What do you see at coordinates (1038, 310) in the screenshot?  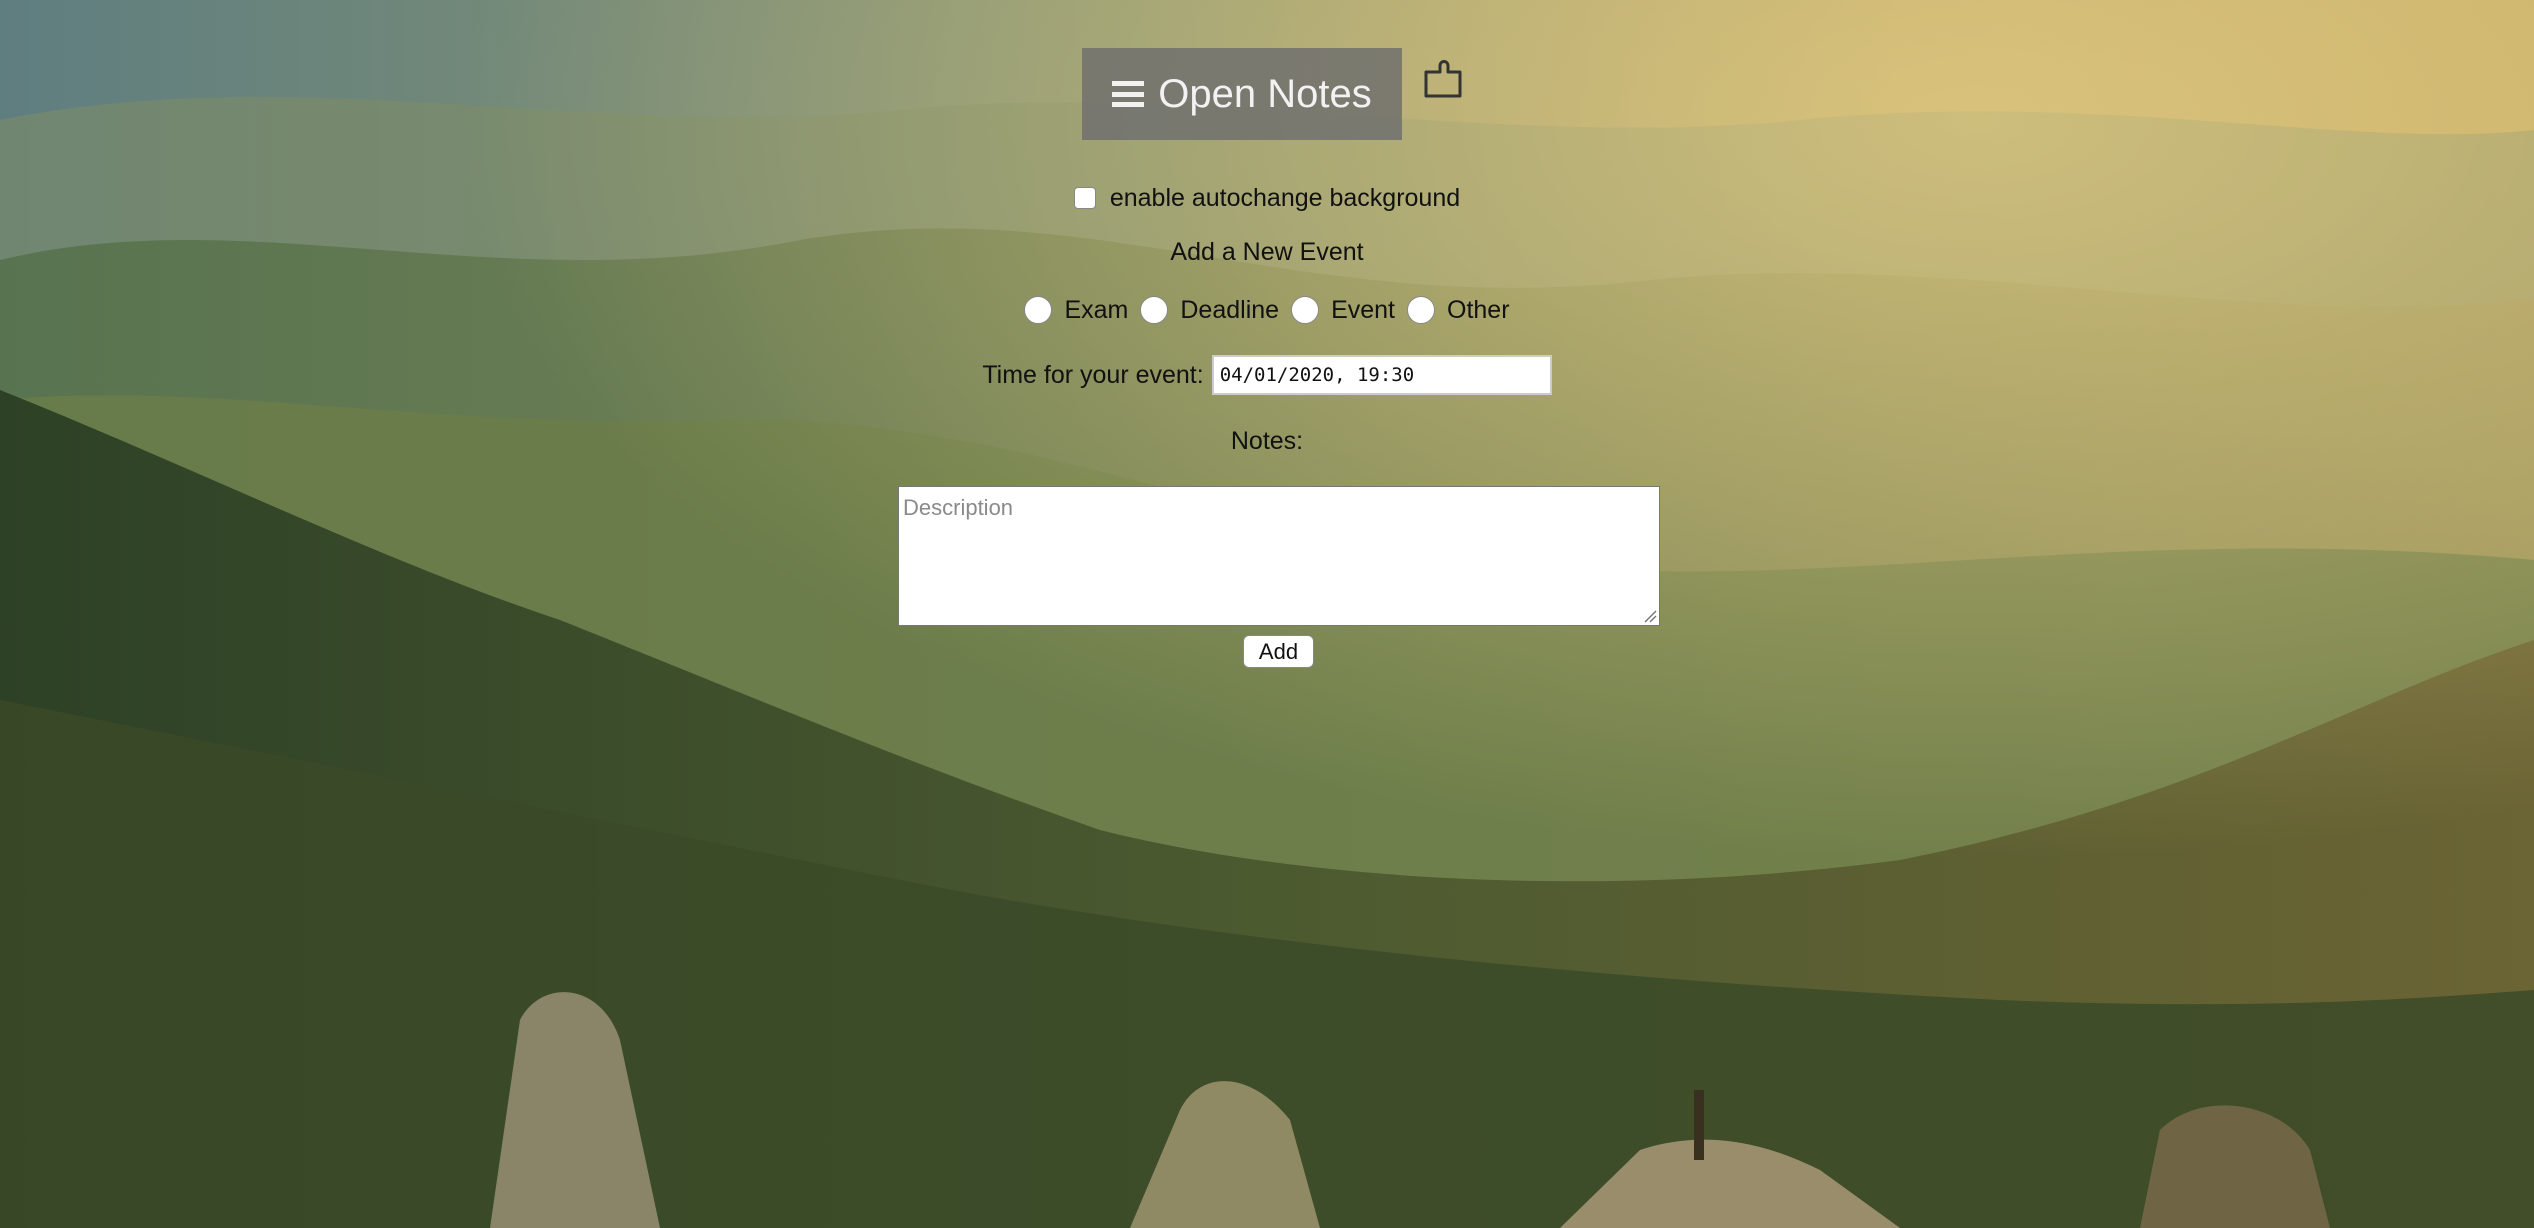 I see `radio-exam` at bounding box center [1038, 310].